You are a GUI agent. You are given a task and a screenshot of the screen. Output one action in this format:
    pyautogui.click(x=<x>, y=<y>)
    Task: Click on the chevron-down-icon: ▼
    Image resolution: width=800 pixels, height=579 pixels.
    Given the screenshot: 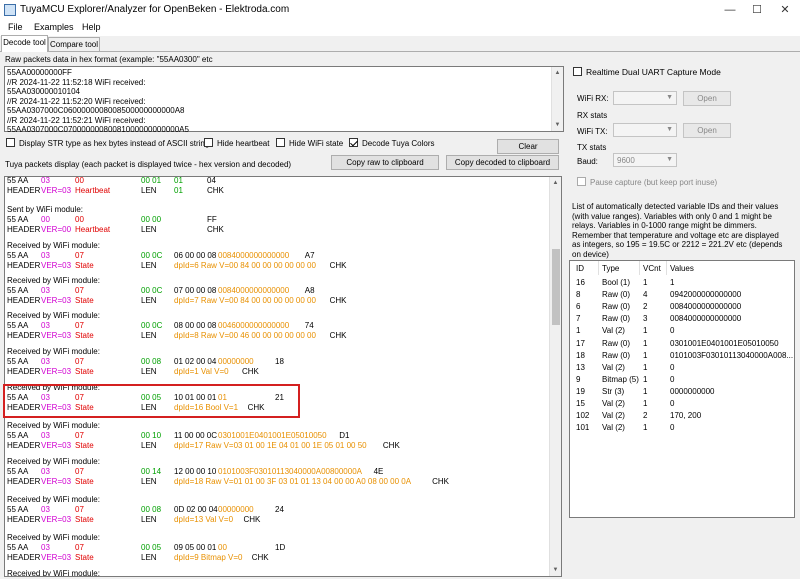 What is the action you would take?
    pyautogui.click(x=669, y=159)
    